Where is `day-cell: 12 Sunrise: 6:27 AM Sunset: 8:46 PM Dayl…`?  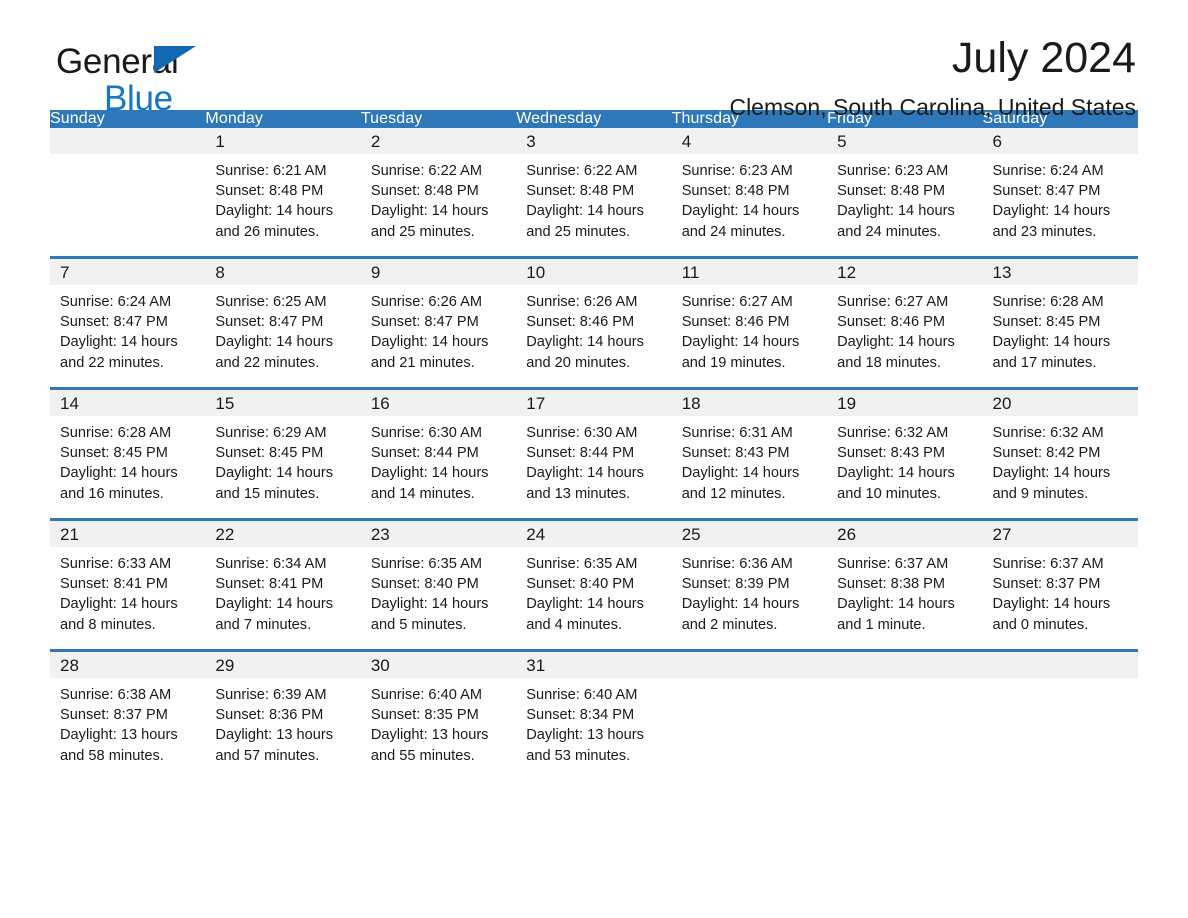
day-cell: 12 Sunrise: 6:27 AM Sunset: 8:46 PM Dayl… is located at coordinates (905, 322).